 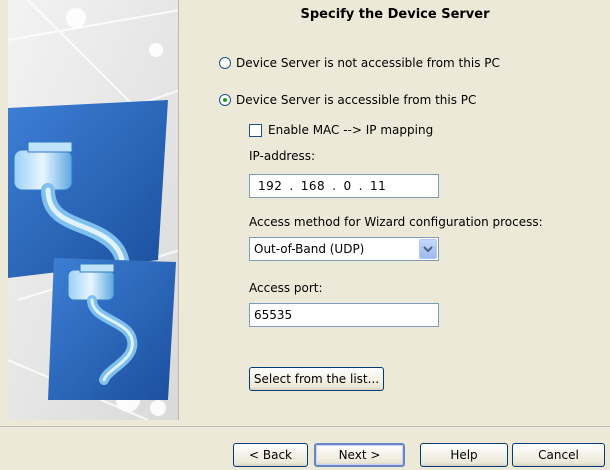 I want to click on ip-octet-3: 0, so click(x=347, y=186).